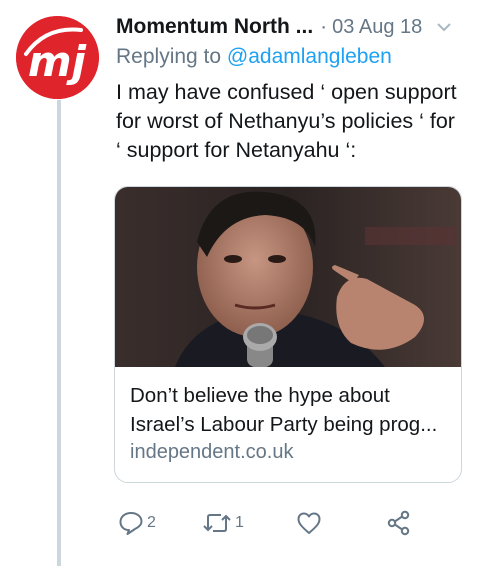  I want to click on retweet-icon, so click(217, 523).